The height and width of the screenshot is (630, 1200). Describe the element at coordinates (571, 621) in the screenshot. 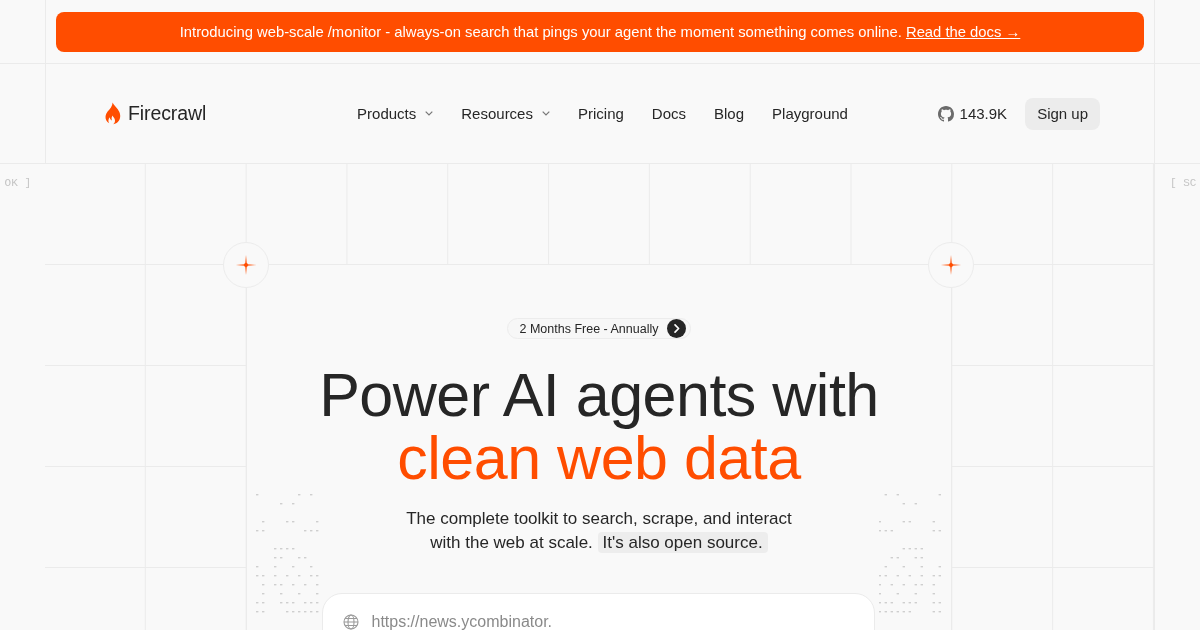

I see `url-input-field: https://news.ycombinator.` at that location.